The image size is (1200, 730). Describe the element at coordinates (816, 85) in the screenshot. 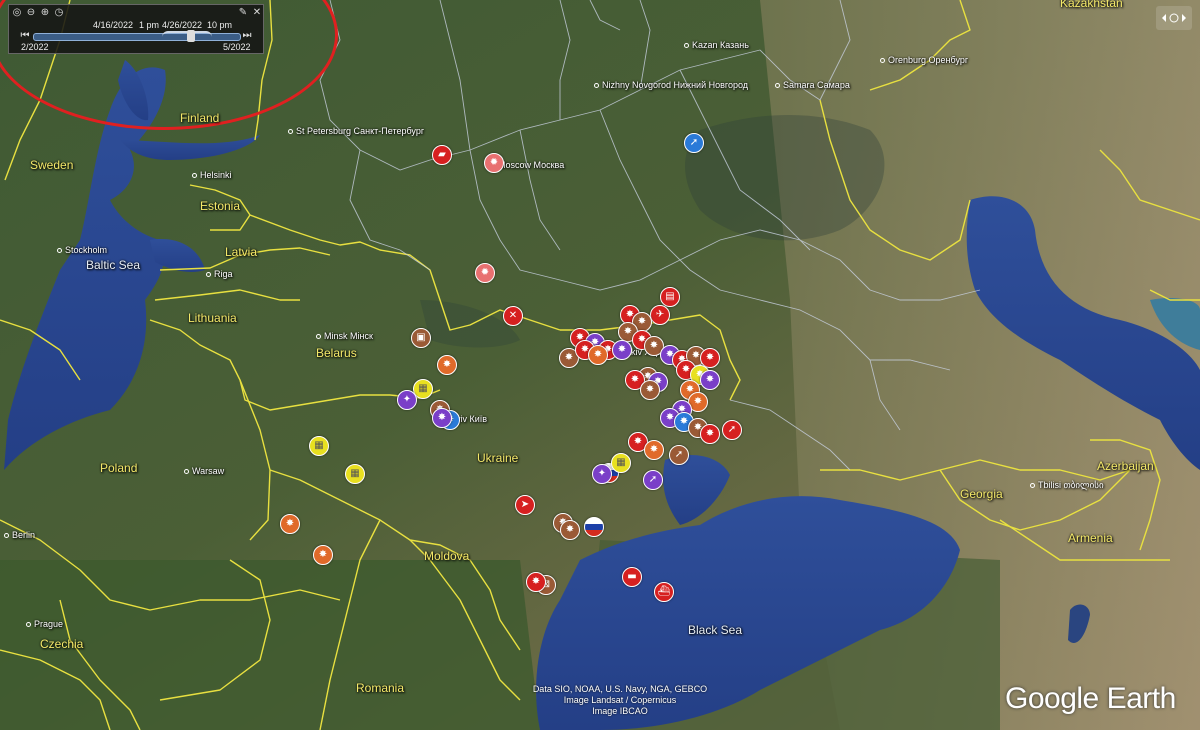

I see `city-name: Samara Самара` at that location.